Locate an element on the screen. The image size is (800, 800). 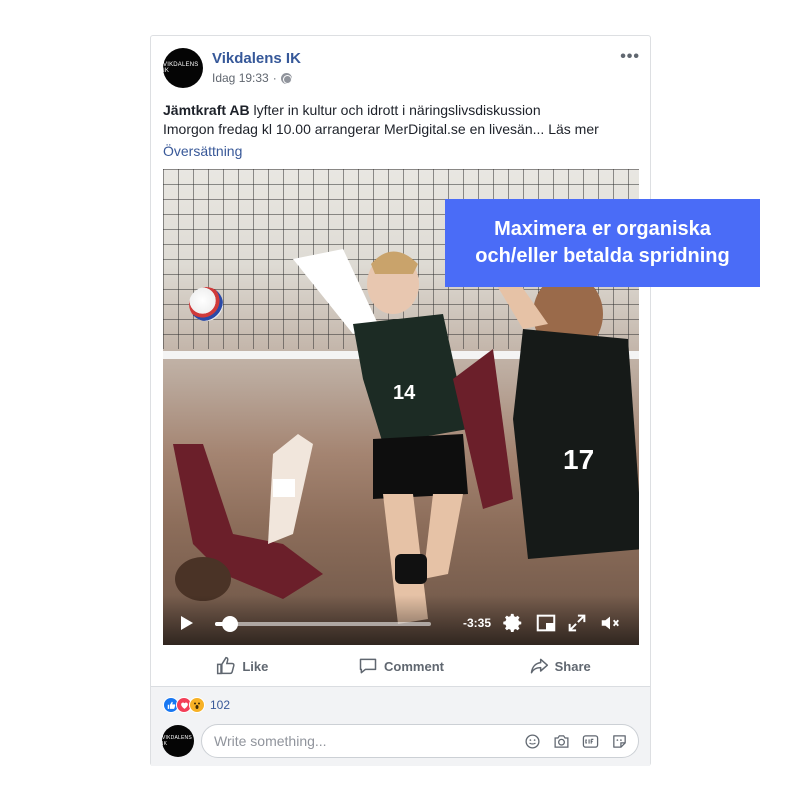
settings-icon is located at coordinates (513, 623).